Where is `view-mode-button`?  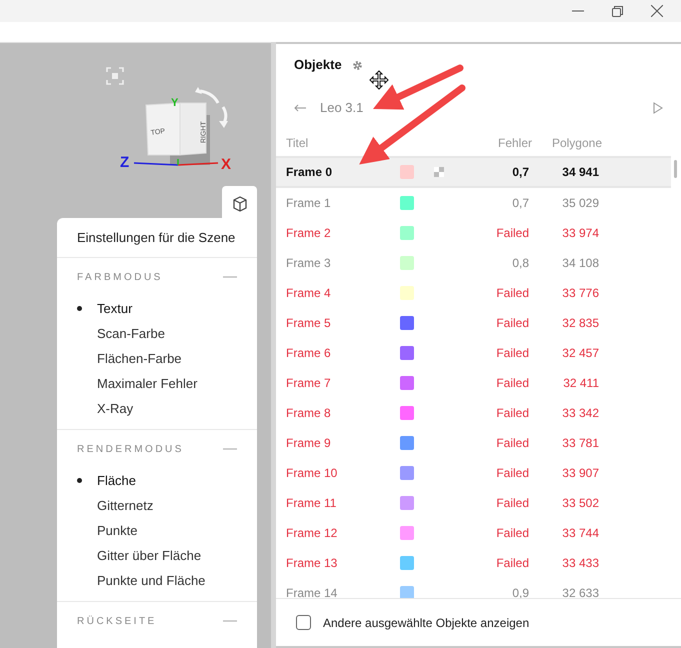
view-mode-button is located at coordinates (239, 203).